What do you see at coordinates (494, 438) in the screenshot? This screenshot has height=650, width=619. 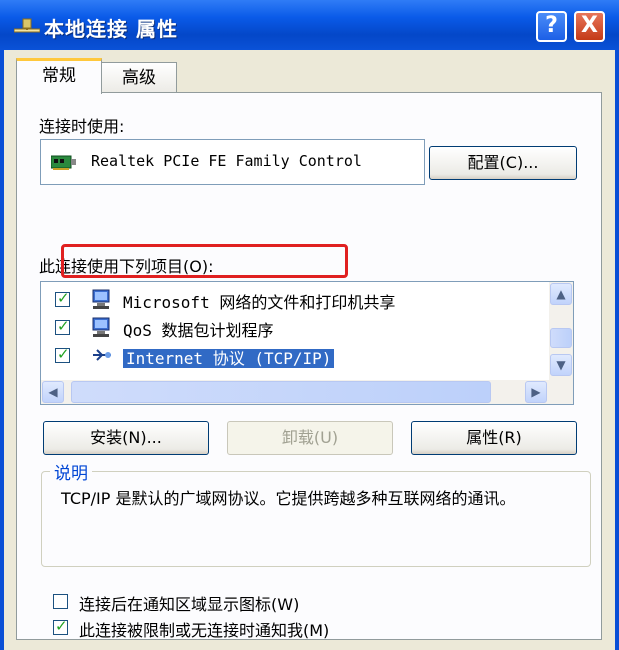 I see `properties-button: 属性(R)` at bounding box center [494, 438].